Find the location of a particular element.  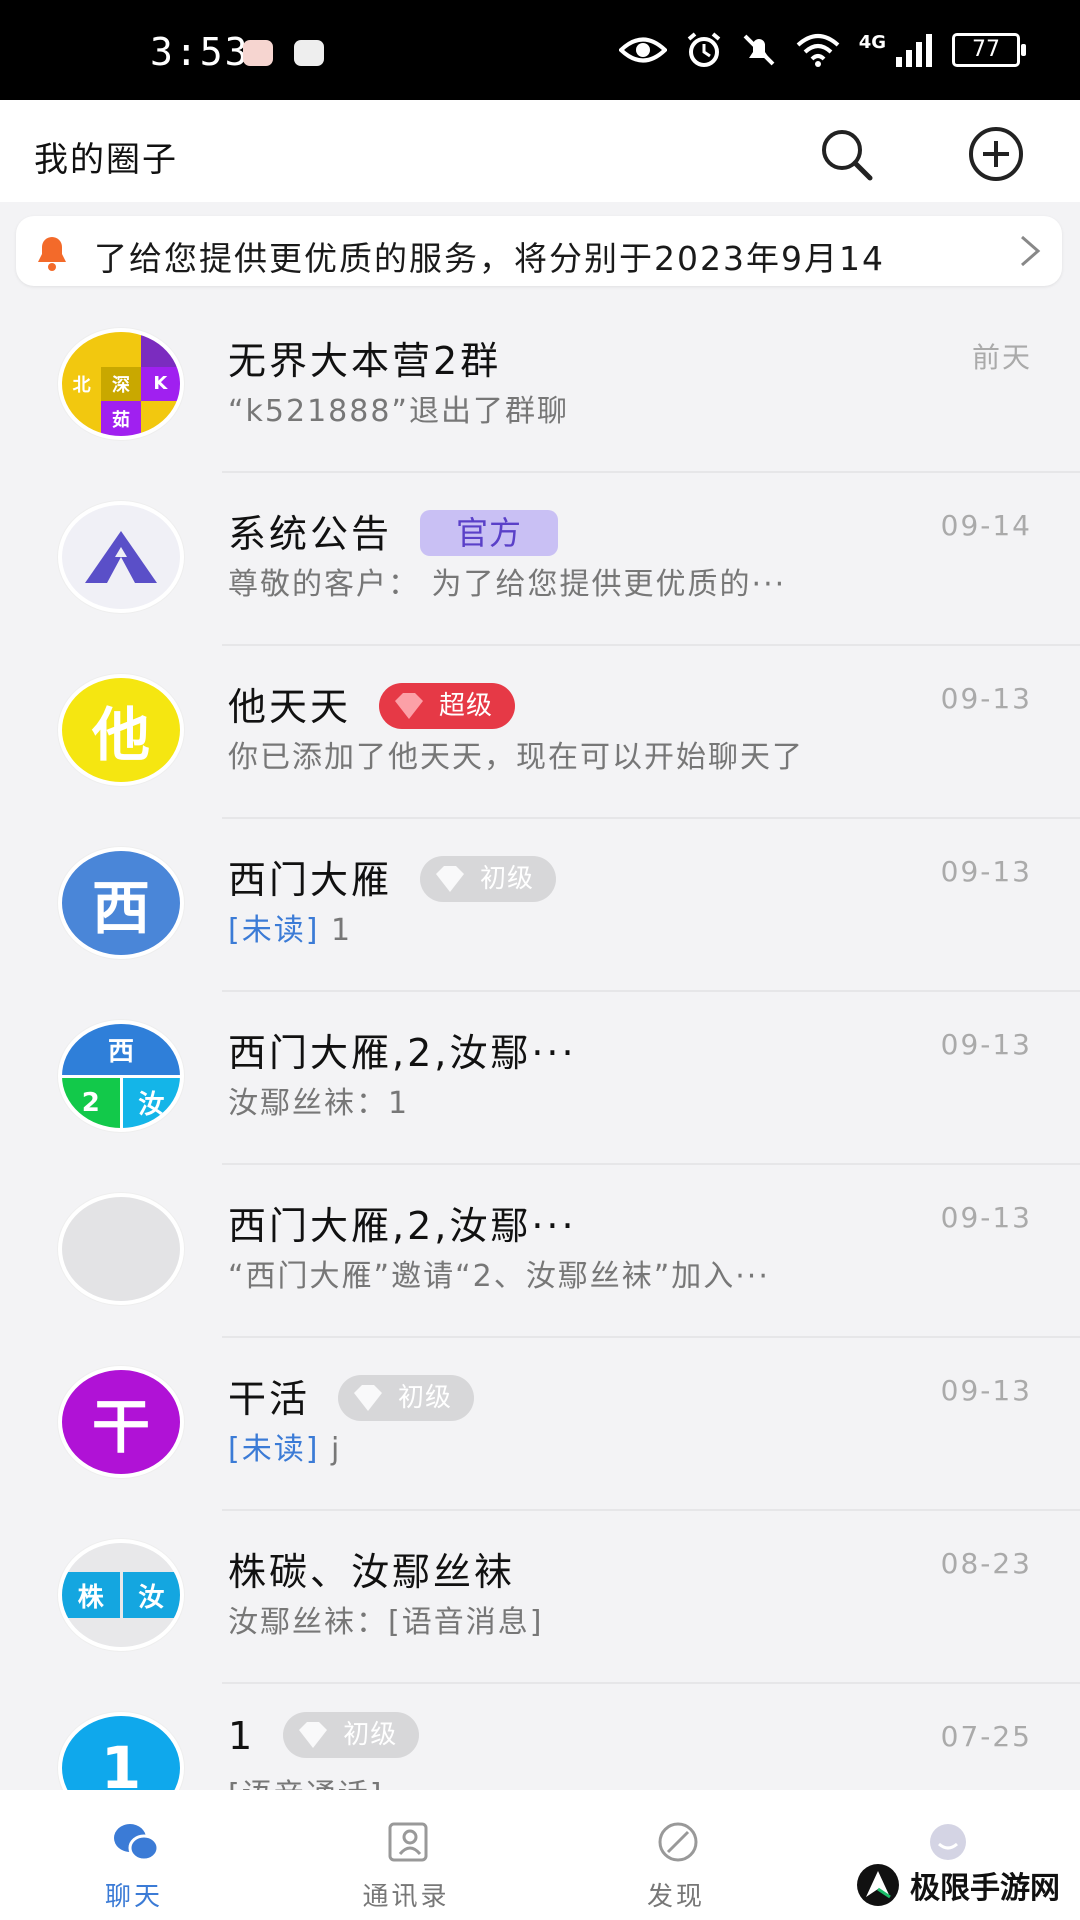

message-text: 尊敬的客户： 为了给您提供更优质的··· is located at coordinates (507, 584).